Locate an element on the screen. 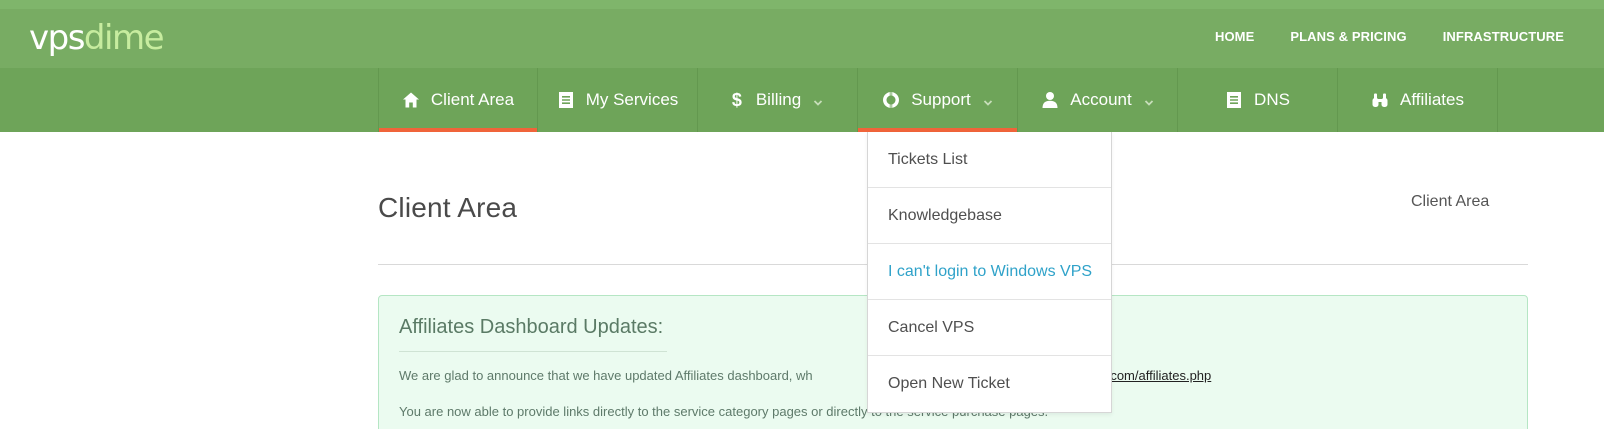  nav-item-label: DNS is located at coordinates (1272, 99).